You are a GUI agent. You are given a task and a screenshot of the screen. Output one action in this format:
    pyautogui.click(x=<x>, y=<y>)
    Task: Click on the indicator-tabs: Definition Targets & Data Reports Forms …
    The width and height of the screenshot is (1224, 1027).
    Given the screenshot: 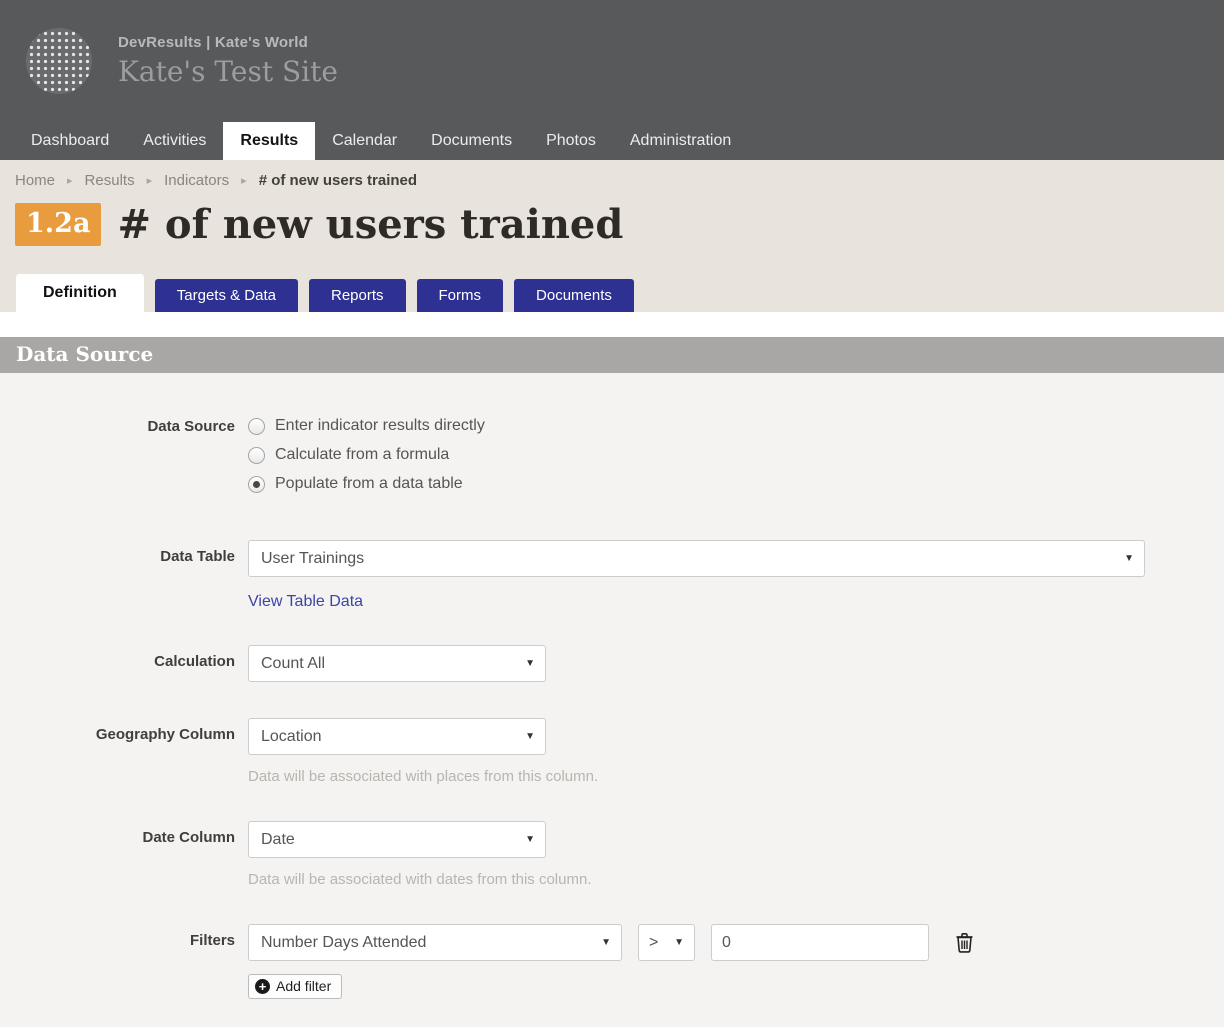 What is the action you would take?
    pyautogui.click(x=325, y=293)
    